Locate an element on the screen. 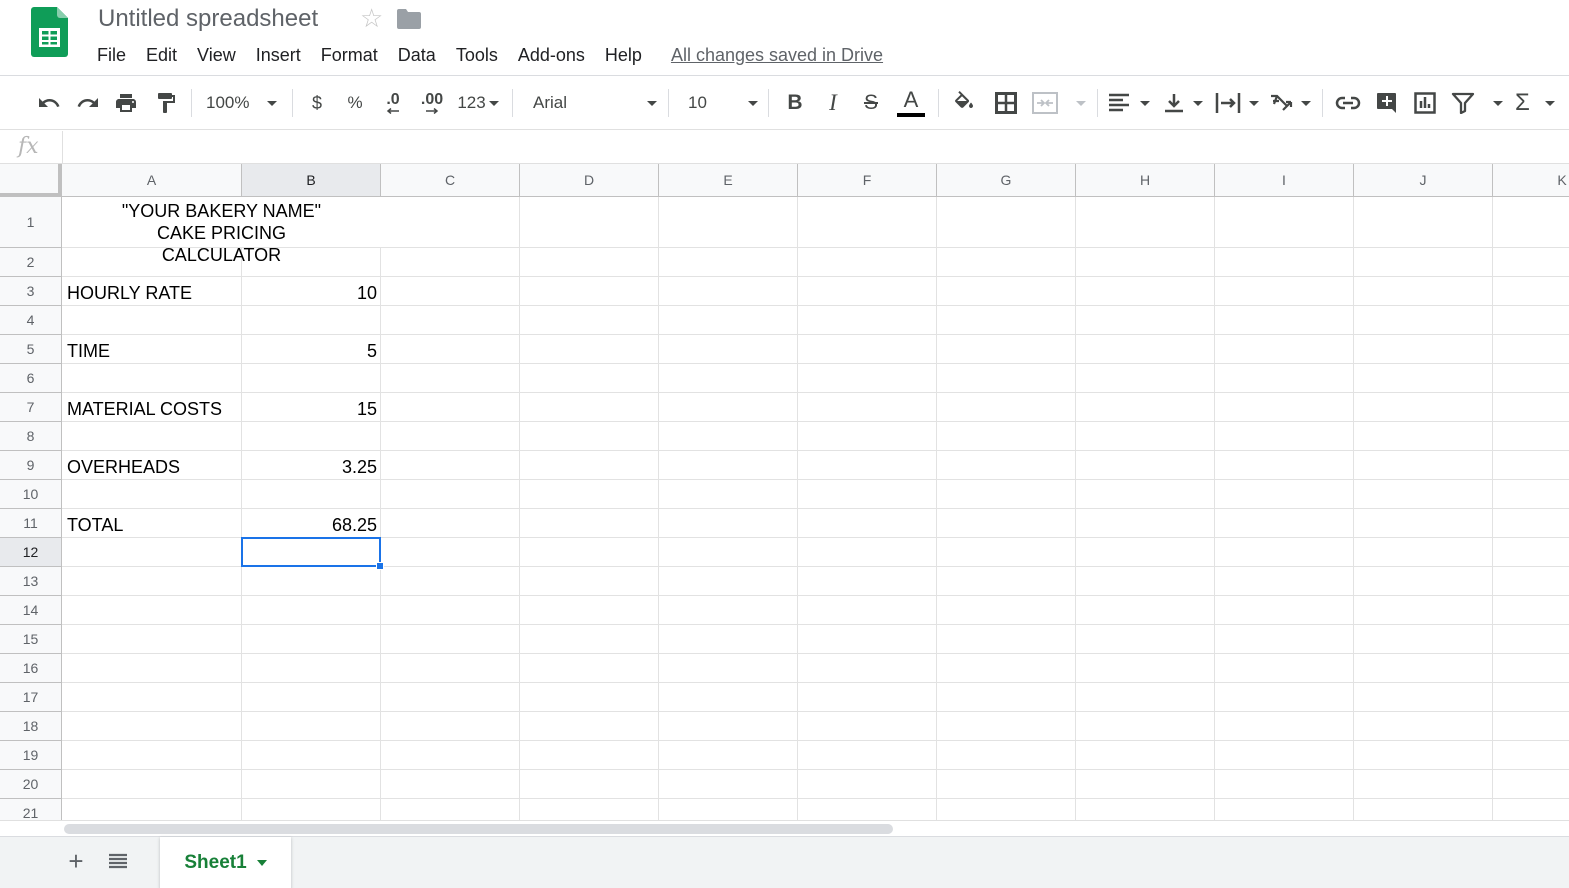  redo-icon is located at coordinates (88, 103).